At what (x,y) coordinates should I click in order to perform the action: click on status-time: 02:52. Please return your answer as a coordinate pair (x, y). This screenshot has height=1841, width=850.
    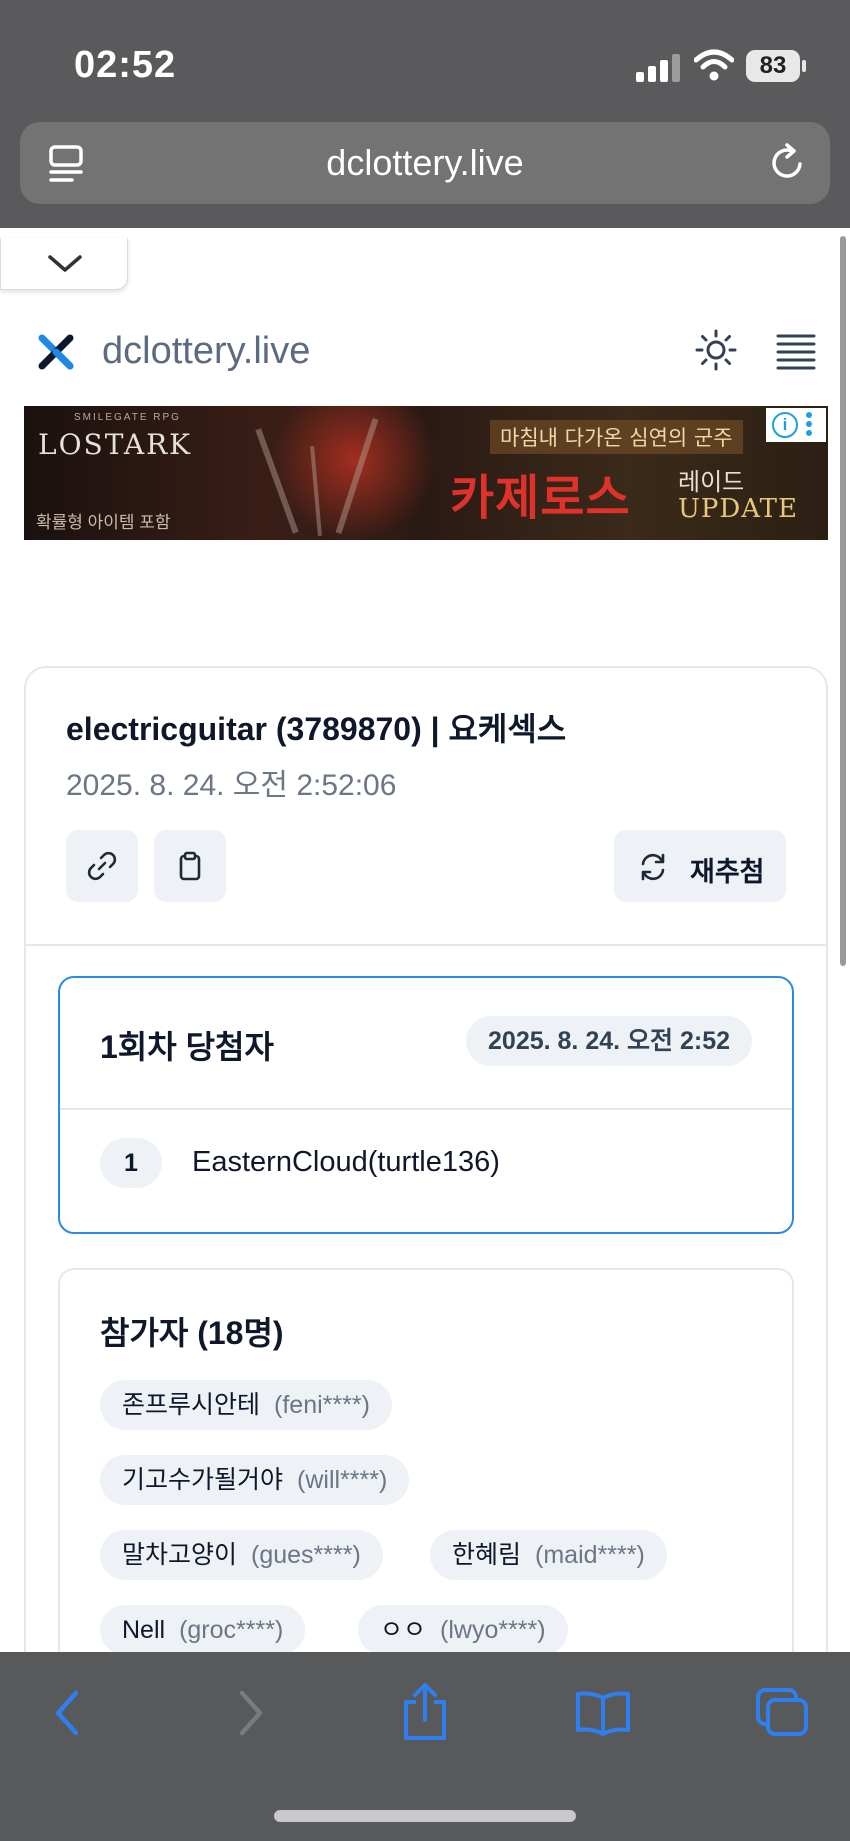
    Looking at the image, I should click on (125, 65).